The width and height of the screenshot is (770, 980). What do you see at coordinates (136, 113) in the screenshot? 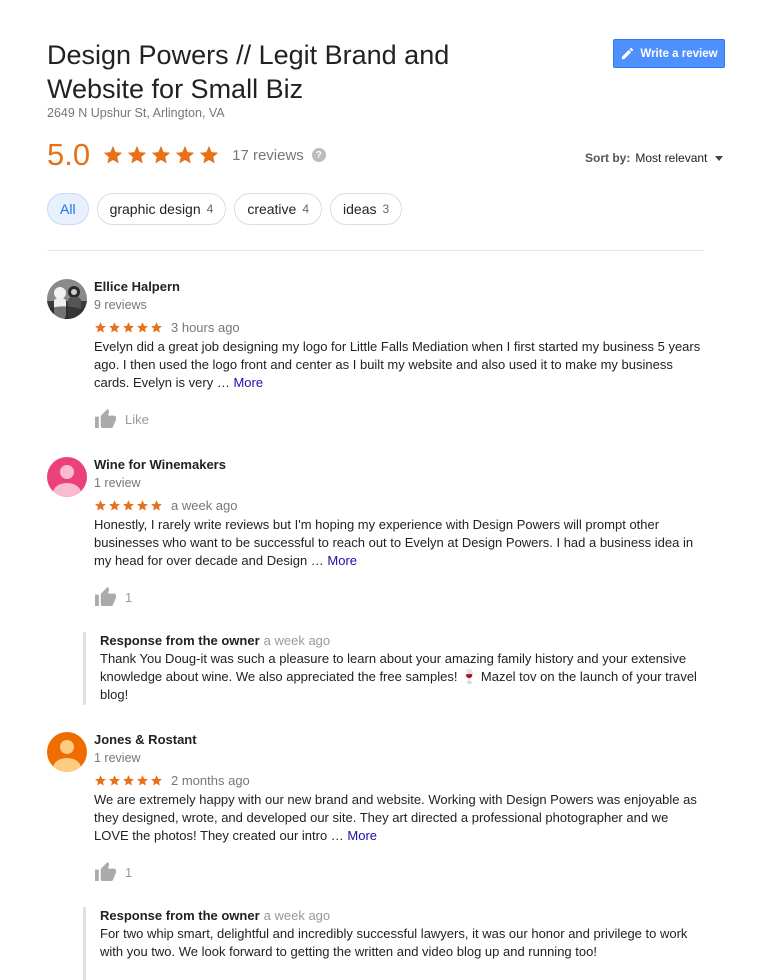
I see `business-address: 2649 N Upshur St, Arlington, VA` at bounding box center [136, 113].